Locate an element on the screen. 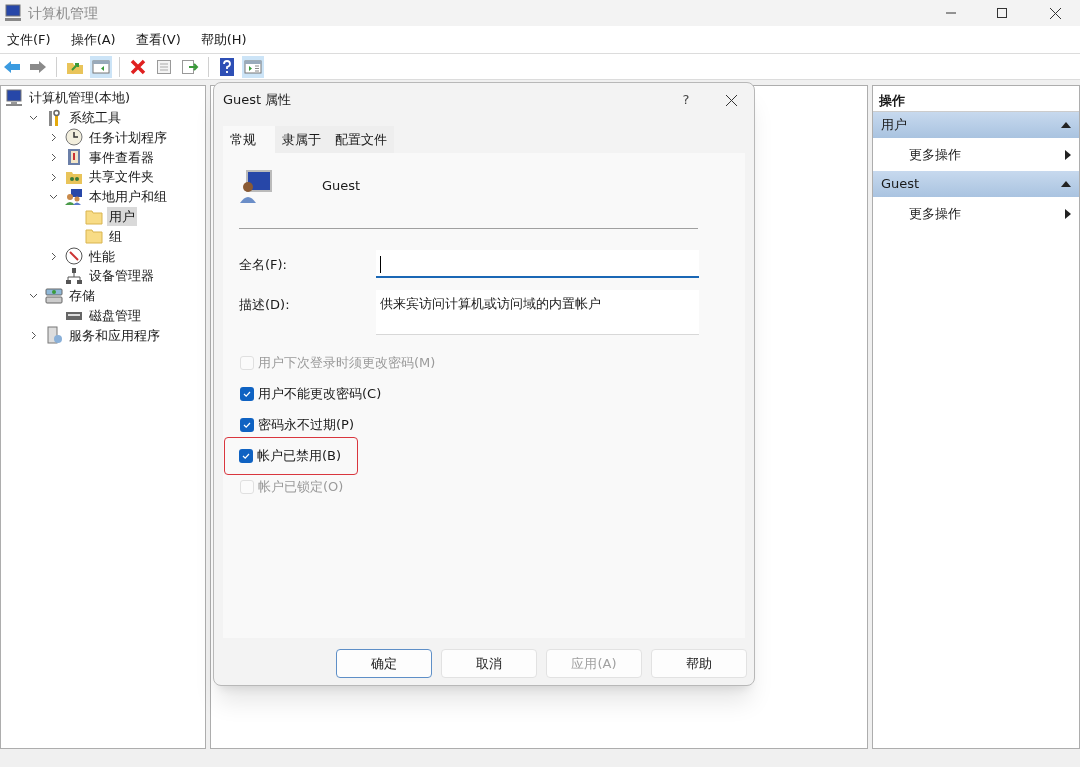 This screenshot has width=1080, height=767. properties-icon is located at coordinates (164, 66).